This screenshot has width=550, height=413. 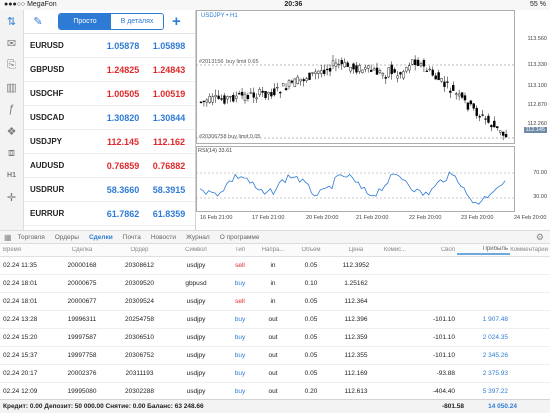 I want to click on bars-icon: ▥, so click(x=11, y=87).